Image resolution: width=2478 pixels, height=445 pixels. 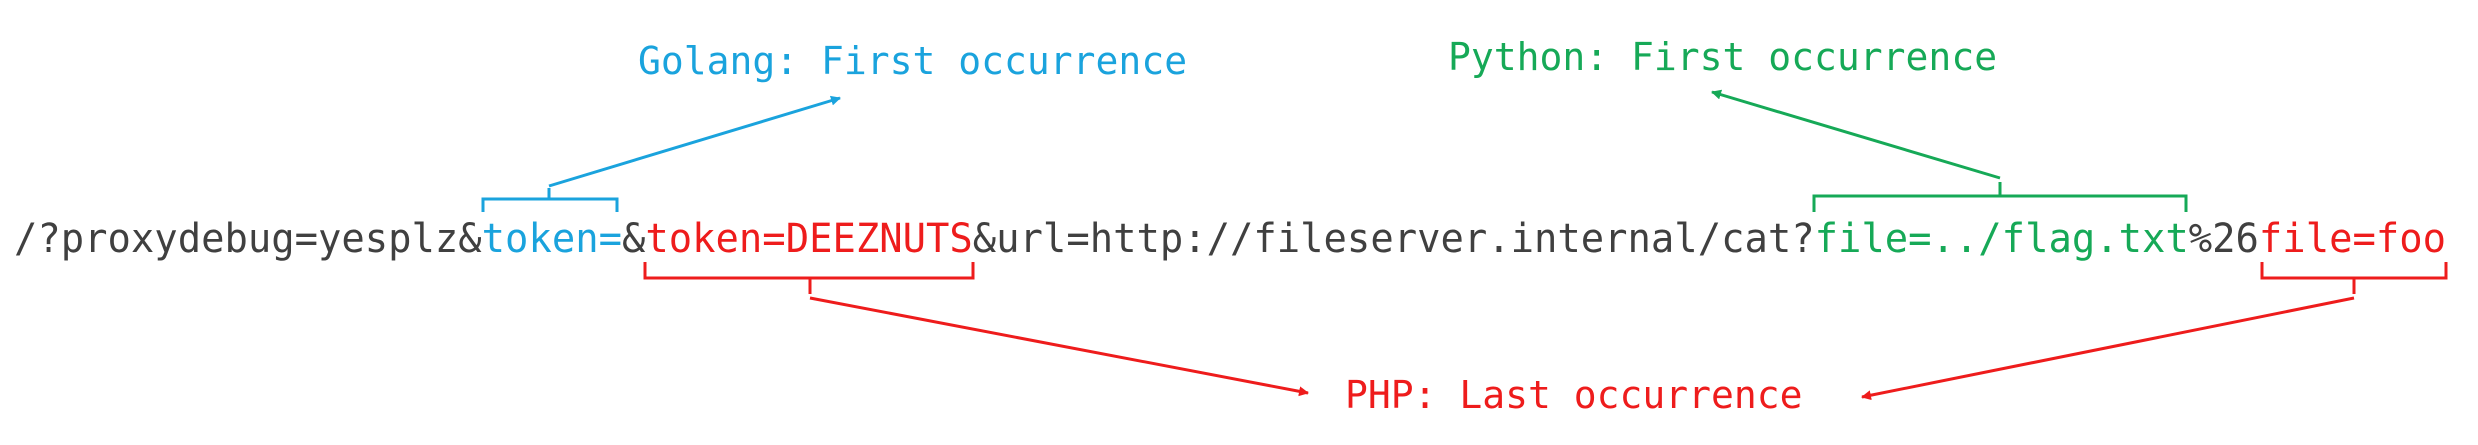 What do you see at coordinates (2000, 197) in the screenshot?
I see `python-bracket` at bounding box center [2000, 197].